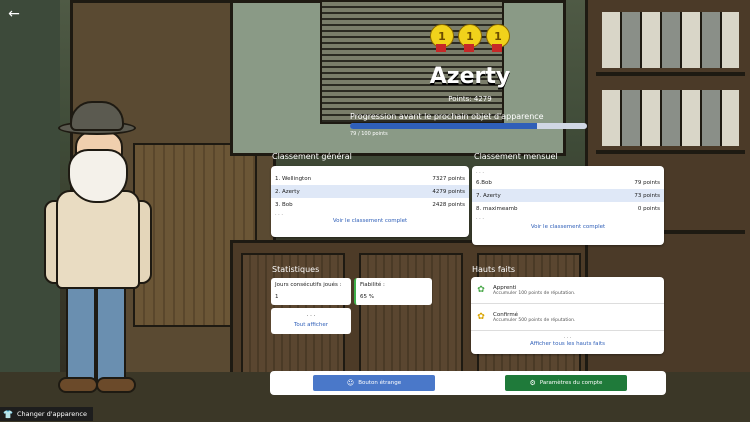 The height and width of the screenshot is (422, 750). What do you see at coordinates (311, 315) in the screenshot?
I see `stat-ellipsis: . . .` at bounding box center [311, 315].